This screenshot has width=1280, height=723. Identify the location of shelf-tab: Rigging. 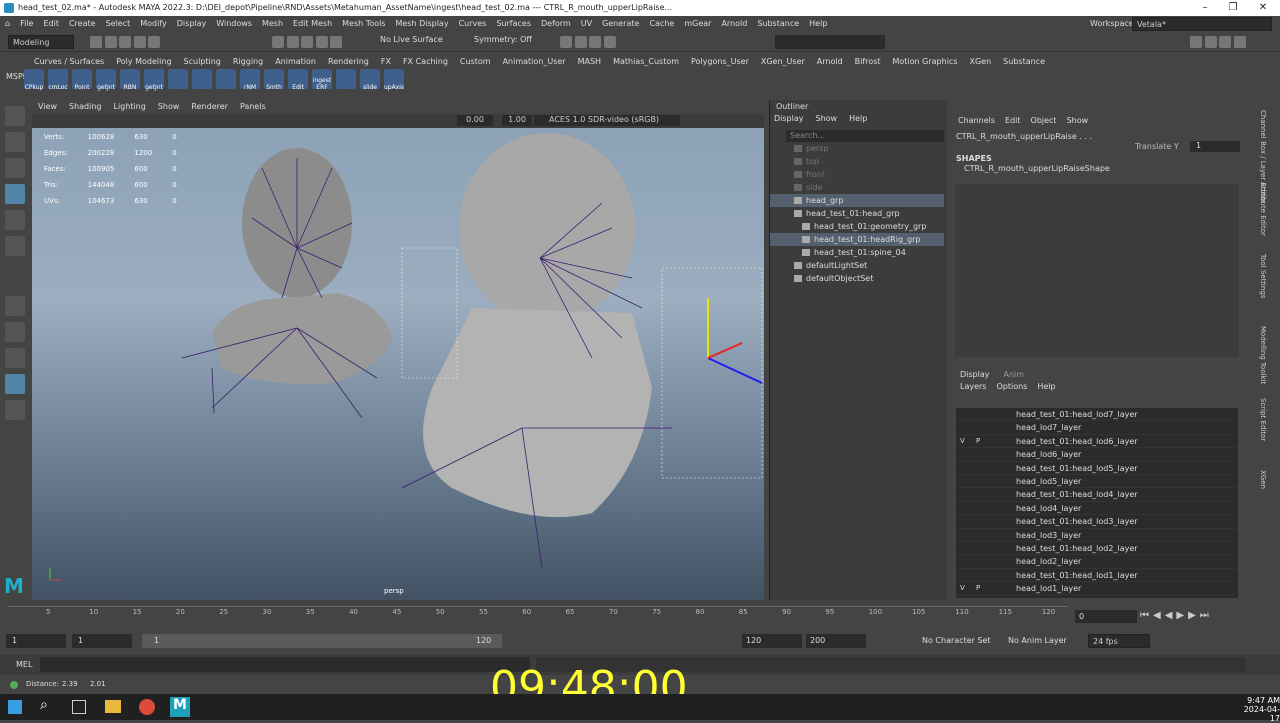
(248, 61).